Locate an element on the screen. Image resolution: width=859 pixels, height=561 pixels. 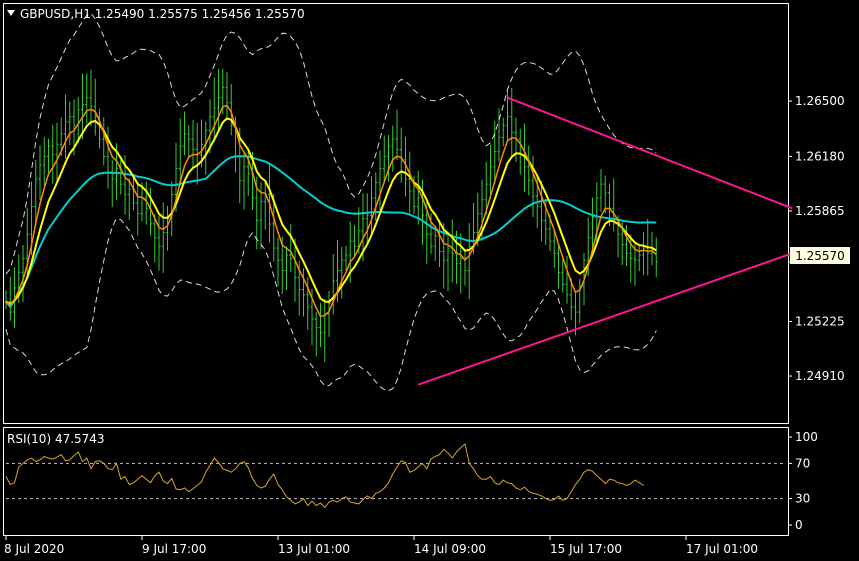
rsi-axis-label: 30 is located at coordinates (802, 499).